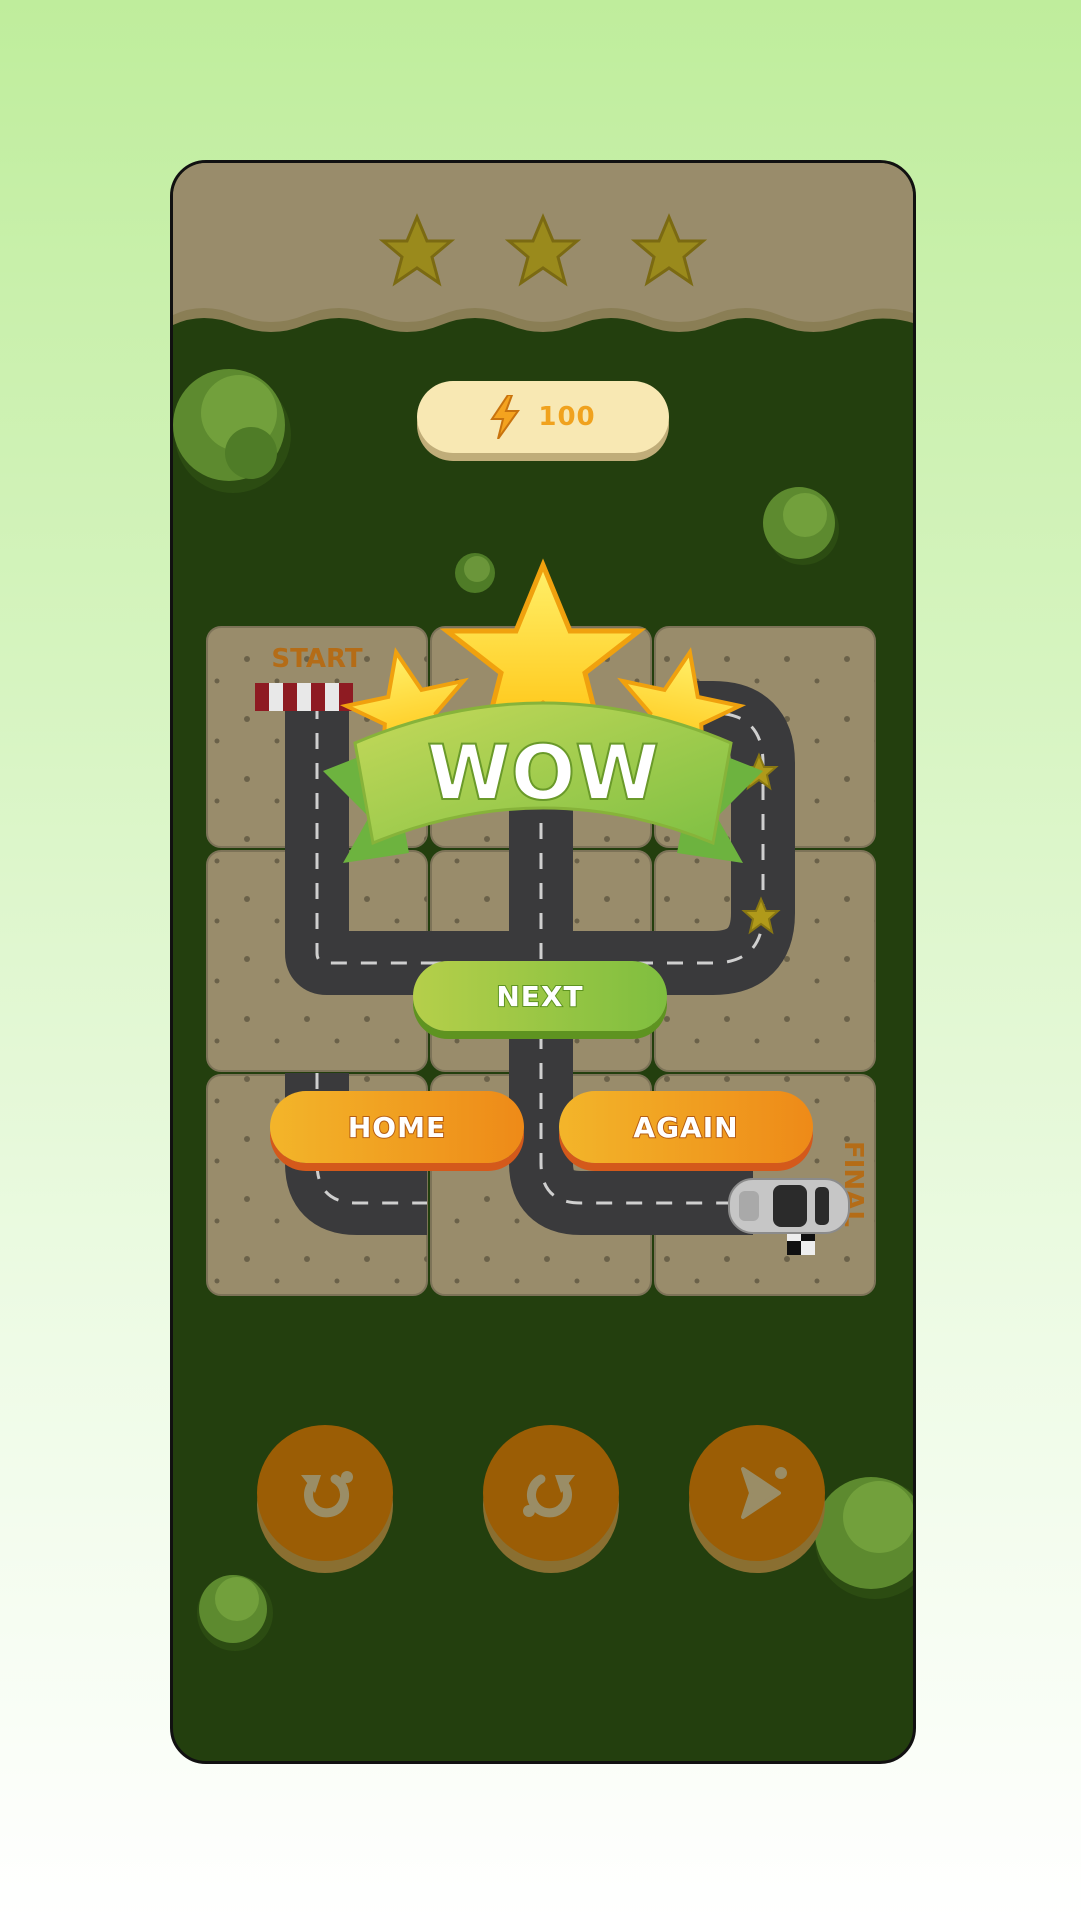  I want to click on bush-bottom-left, so click(235, 1613).